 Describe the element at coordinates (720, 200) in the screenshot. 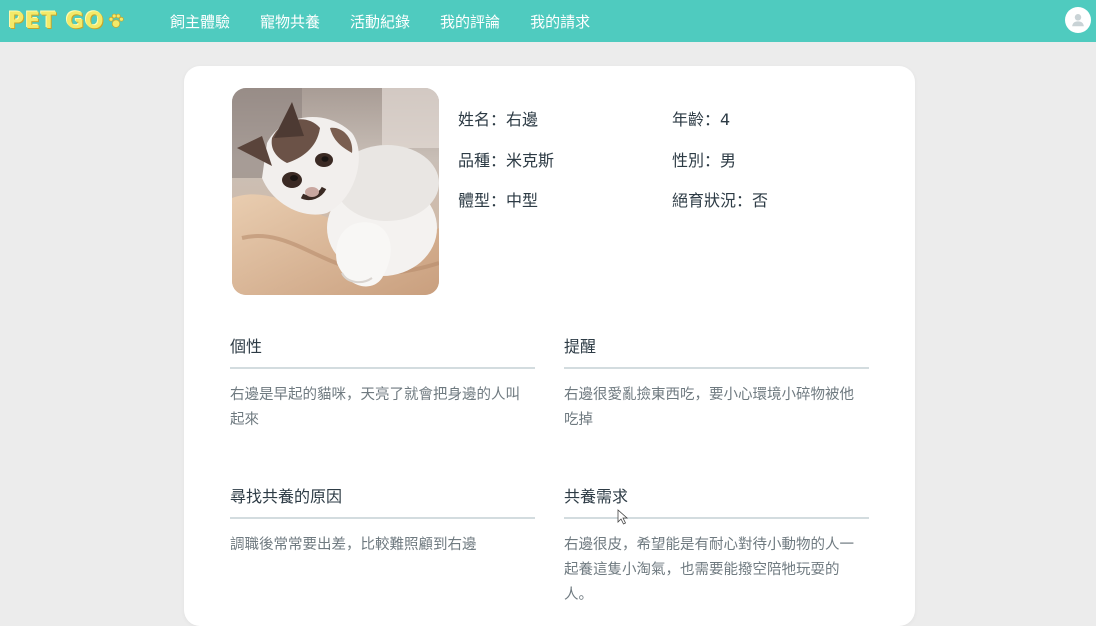

I see `pet-neutered-status: 絕育狀況：否` at that location.